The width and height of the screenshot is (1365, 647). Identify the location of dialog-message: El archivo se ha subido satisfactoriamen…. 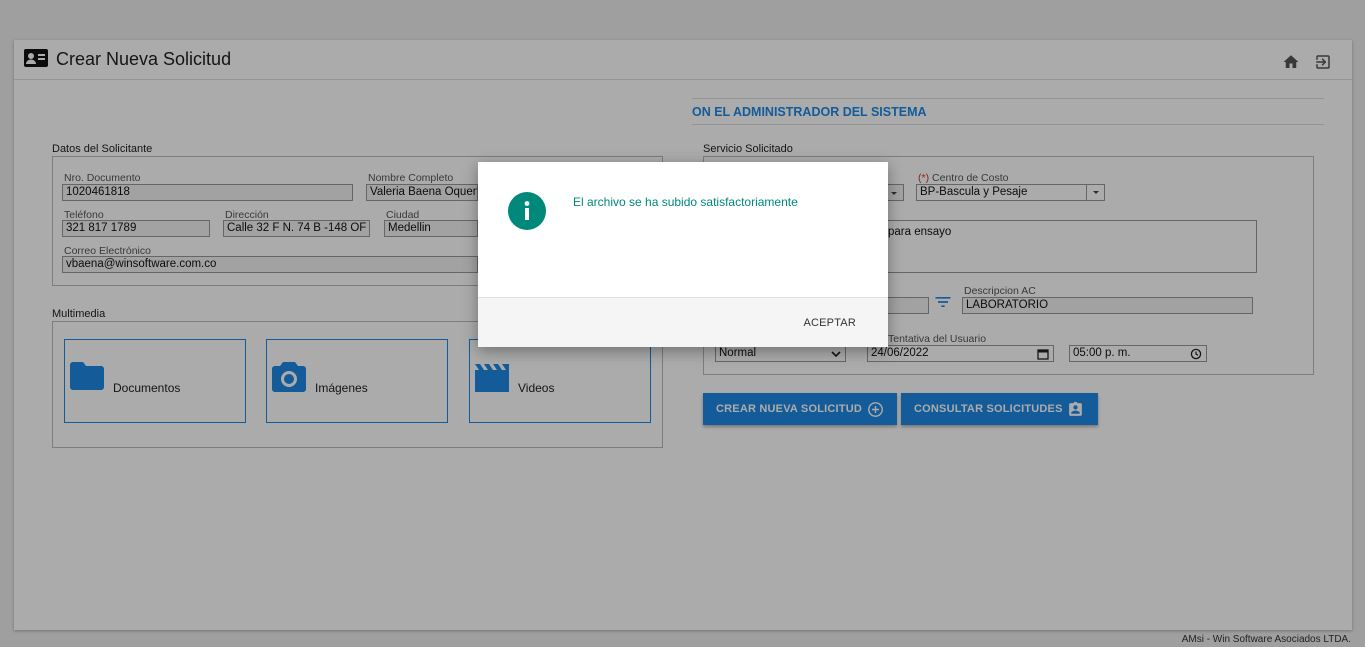
(685, 202).